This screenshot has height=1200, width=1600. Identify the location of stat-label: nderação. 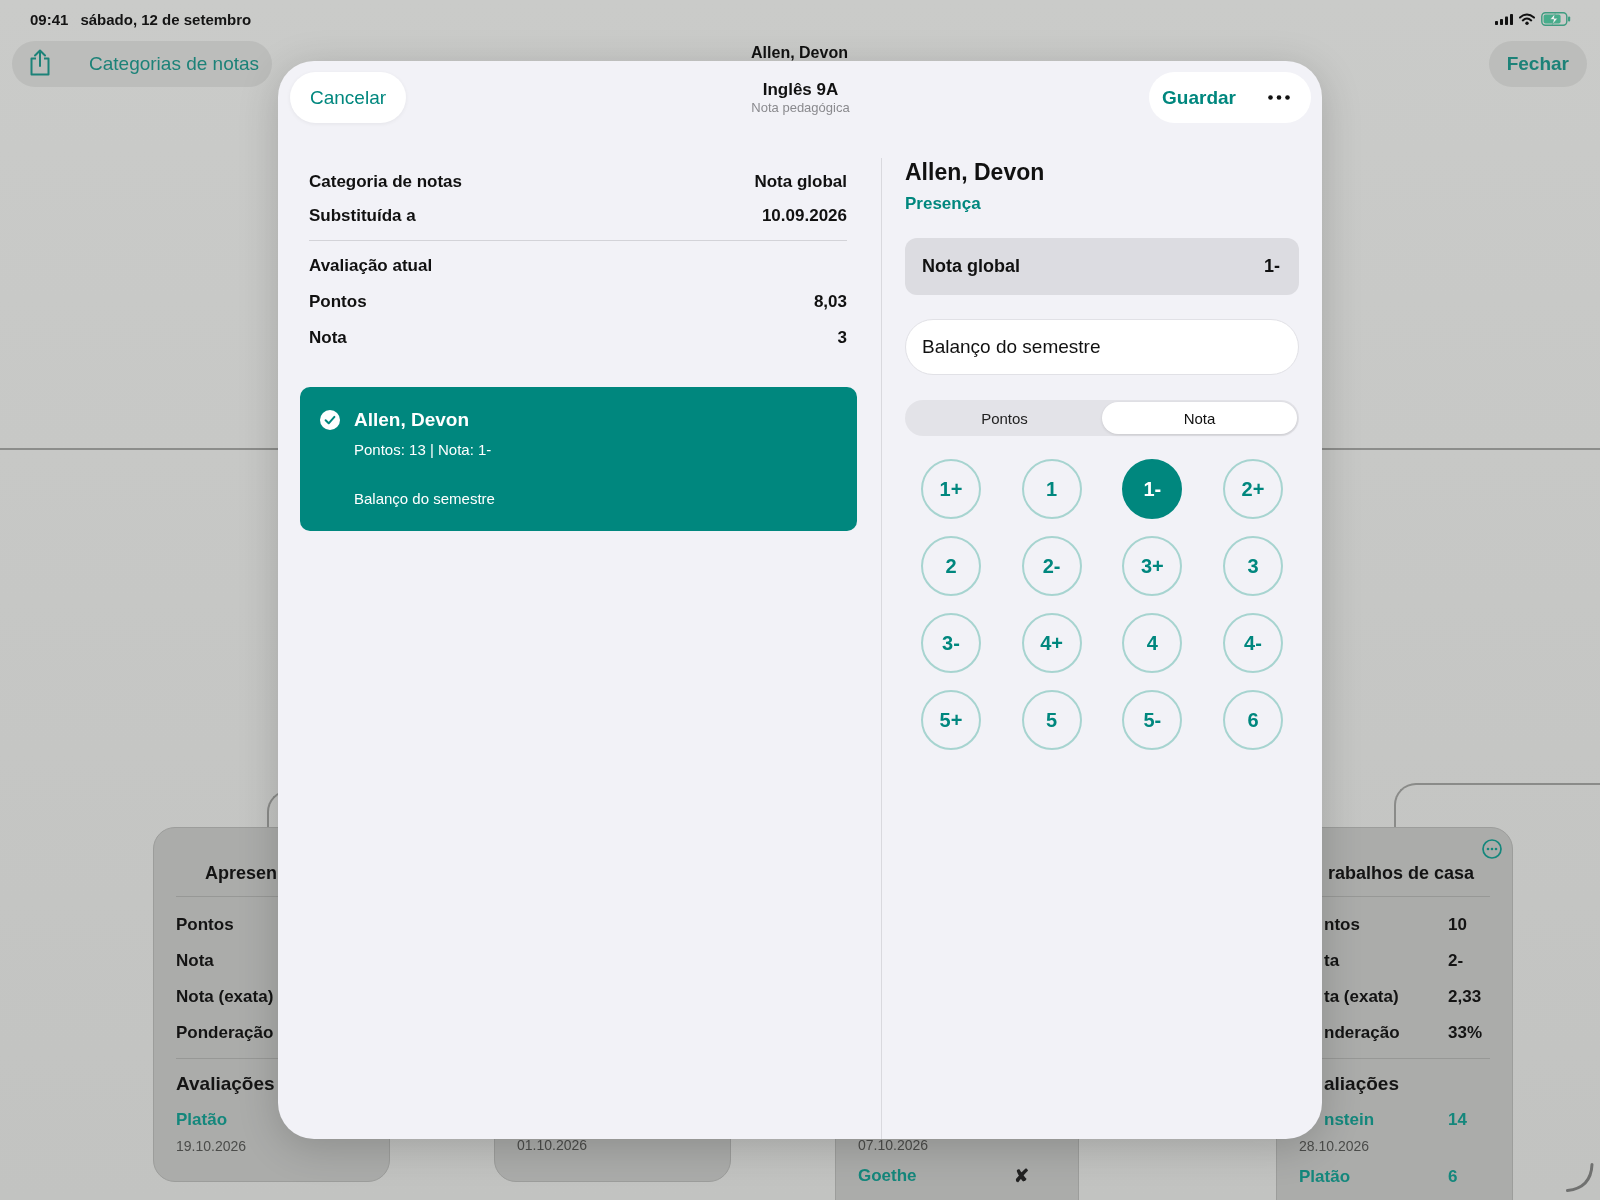
(1362, 1033).